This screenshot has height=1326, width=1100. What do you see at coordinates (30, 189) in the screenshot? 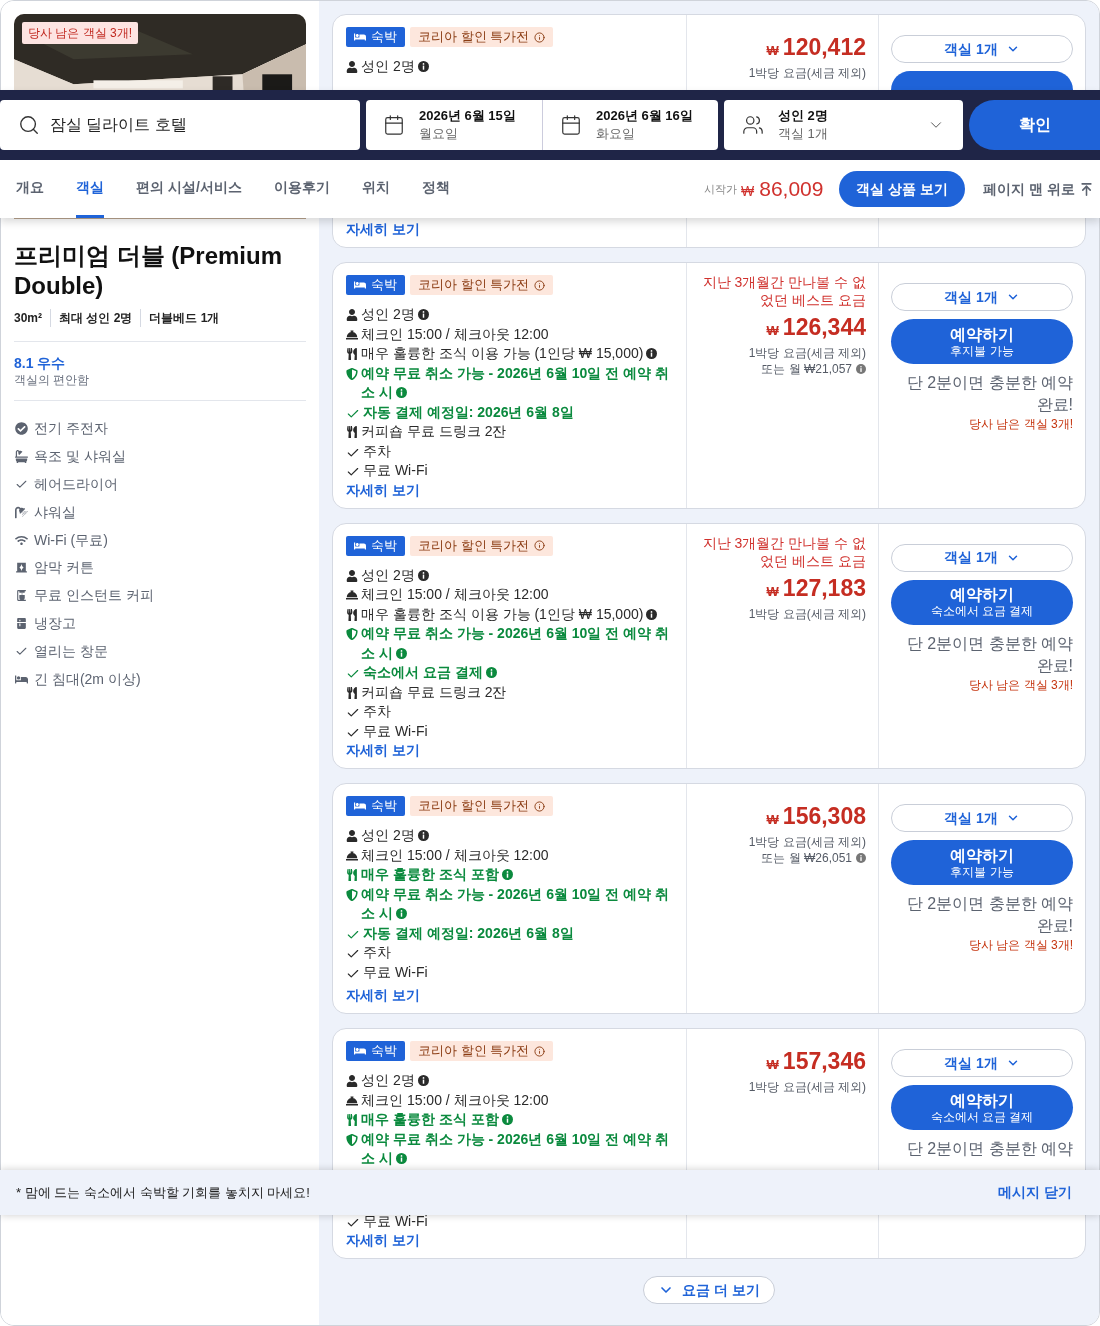
I see `nav-tab: 개요` at bounding box center [30, 189].